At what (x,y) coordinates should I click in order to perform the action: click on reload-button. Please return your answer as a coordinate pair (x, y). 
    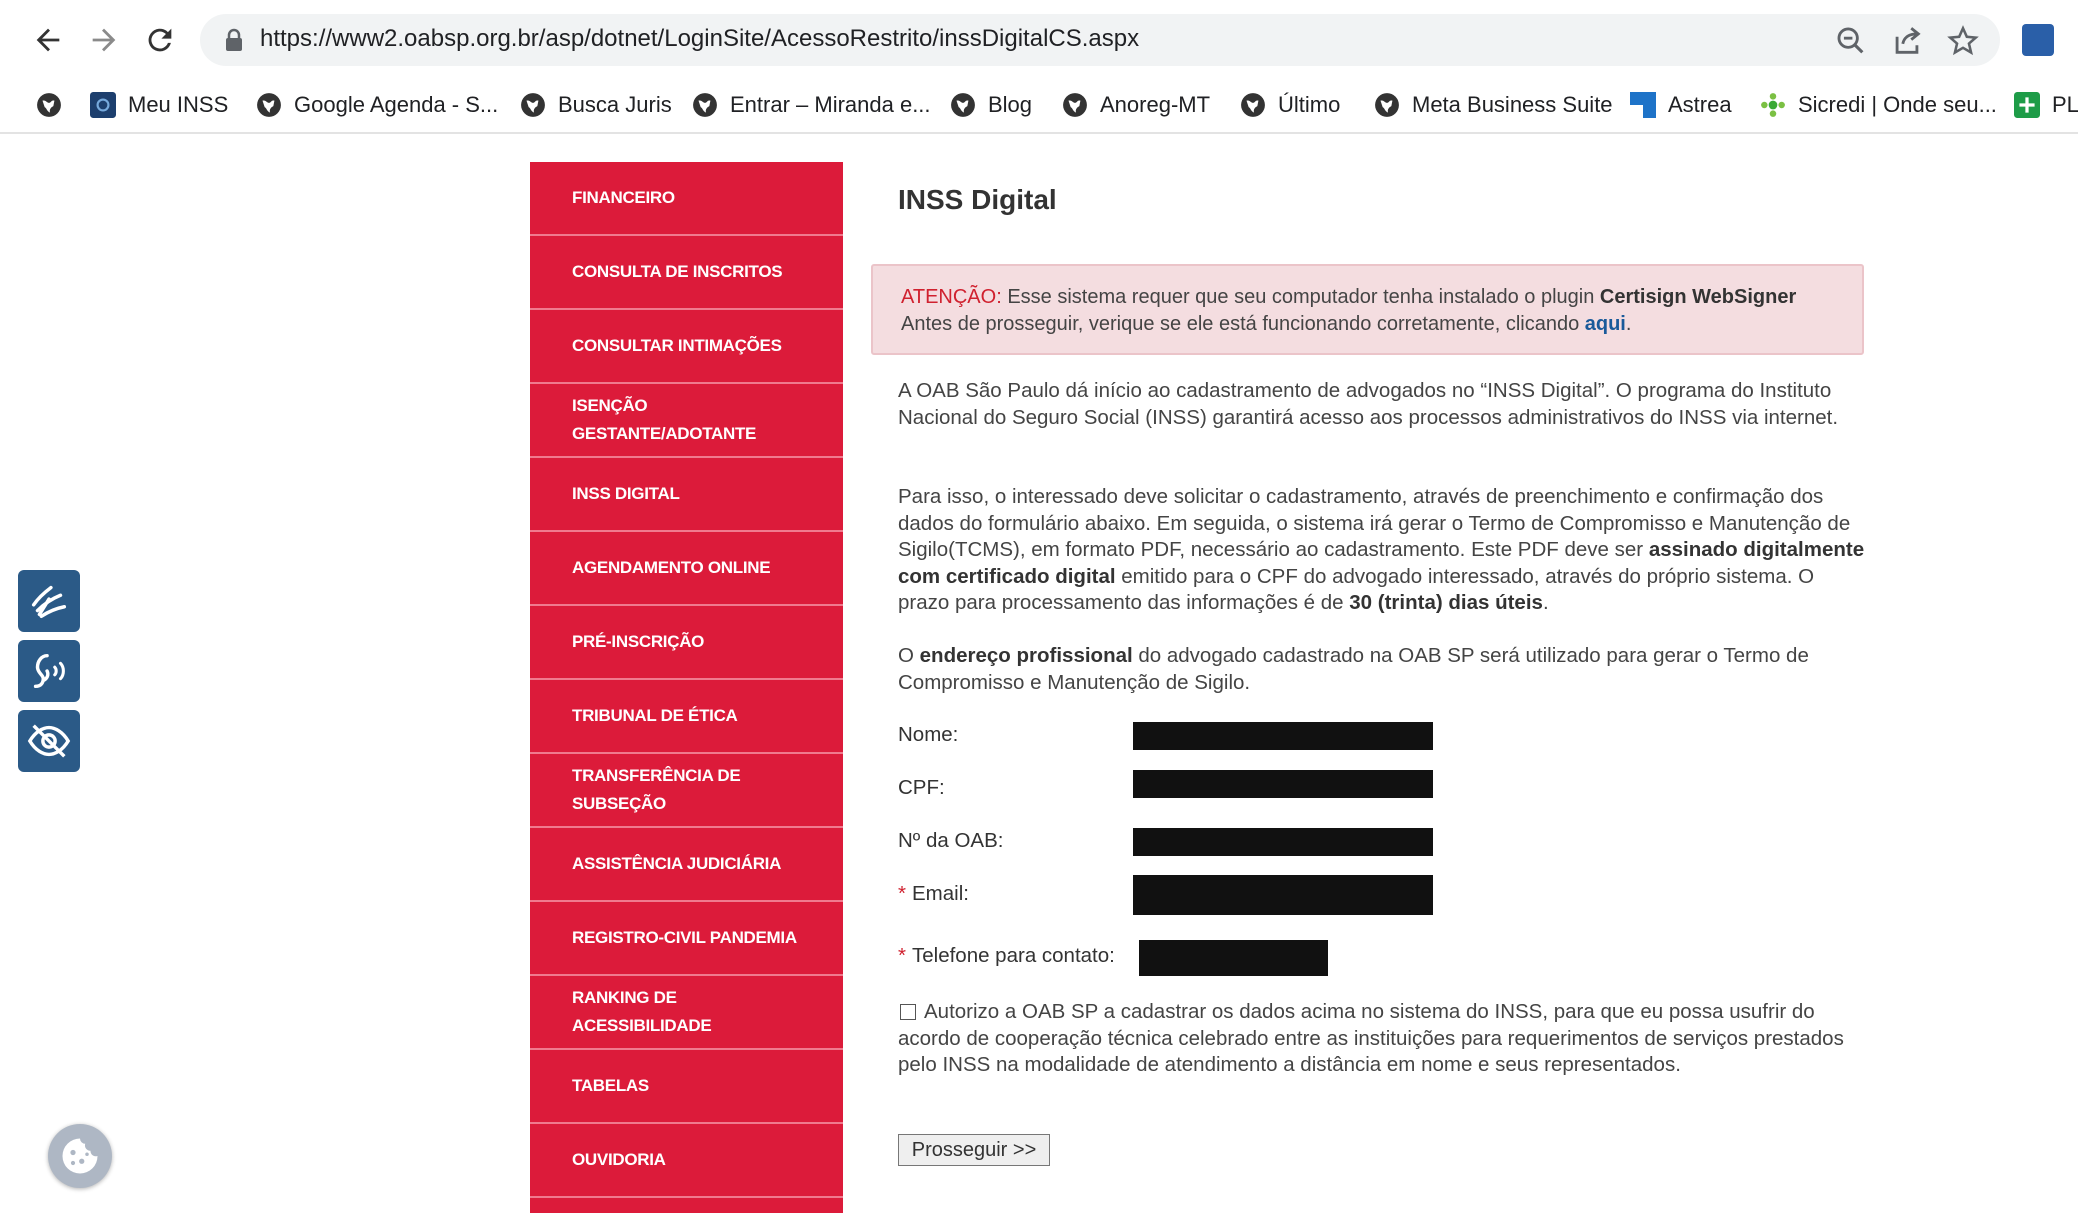
    Looking at the image, I should click on (160, 40).